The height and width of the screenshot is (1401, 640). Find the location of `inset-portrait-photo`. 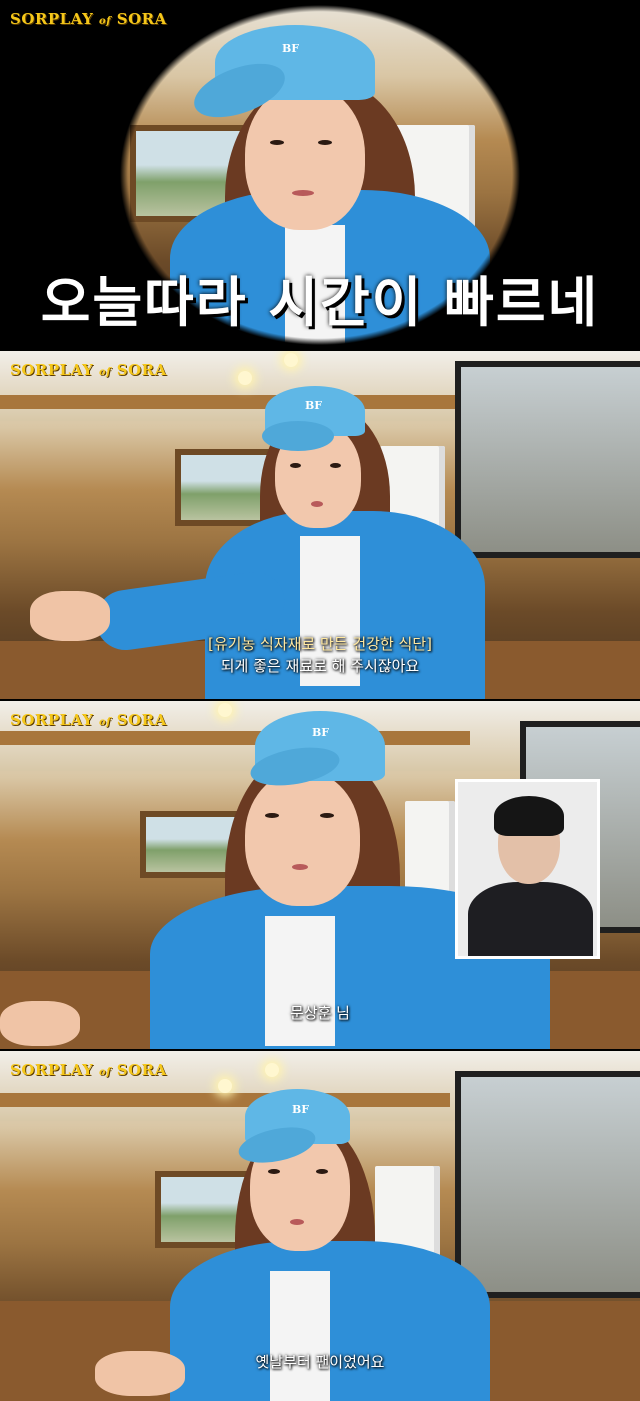

inset-portrait-photo is located at coordinates (527, 869).